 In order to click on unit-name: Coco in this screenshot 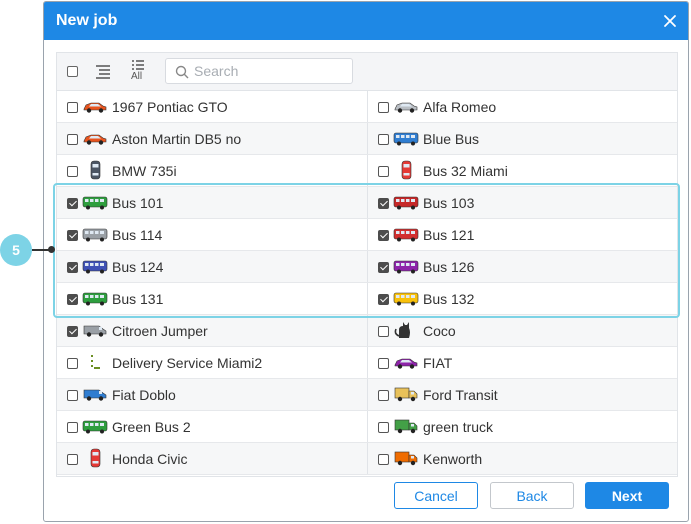, I will do `click(439, 331)`.